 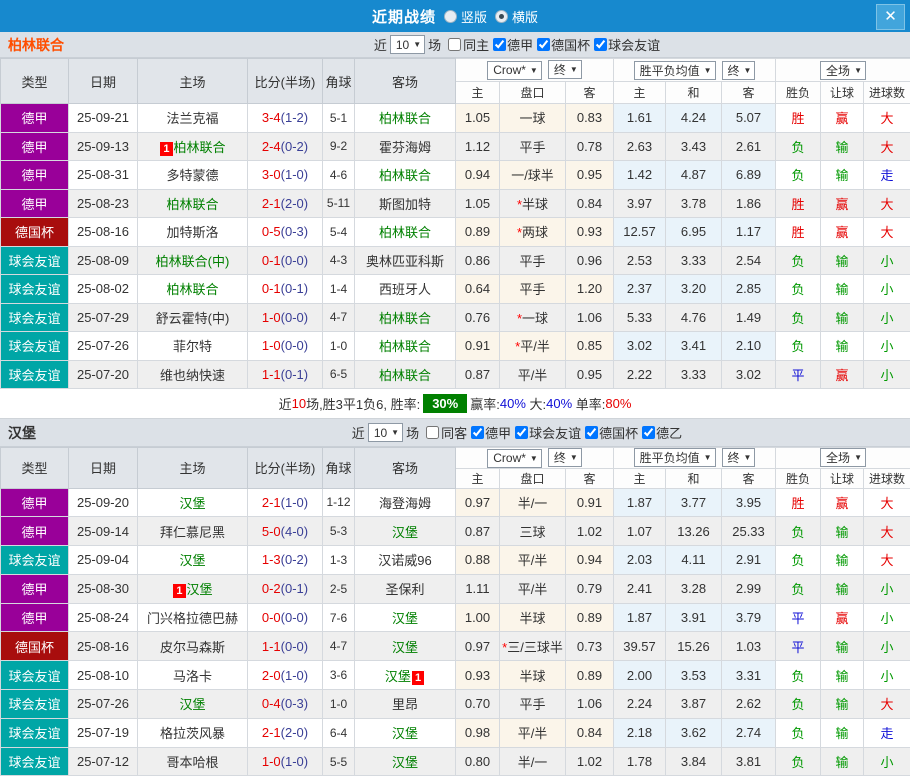 What do you see at coordinates (405, 204) in the screenshot?
I see `away-team-name: 斯图加特` at bounding box center [405, 204].